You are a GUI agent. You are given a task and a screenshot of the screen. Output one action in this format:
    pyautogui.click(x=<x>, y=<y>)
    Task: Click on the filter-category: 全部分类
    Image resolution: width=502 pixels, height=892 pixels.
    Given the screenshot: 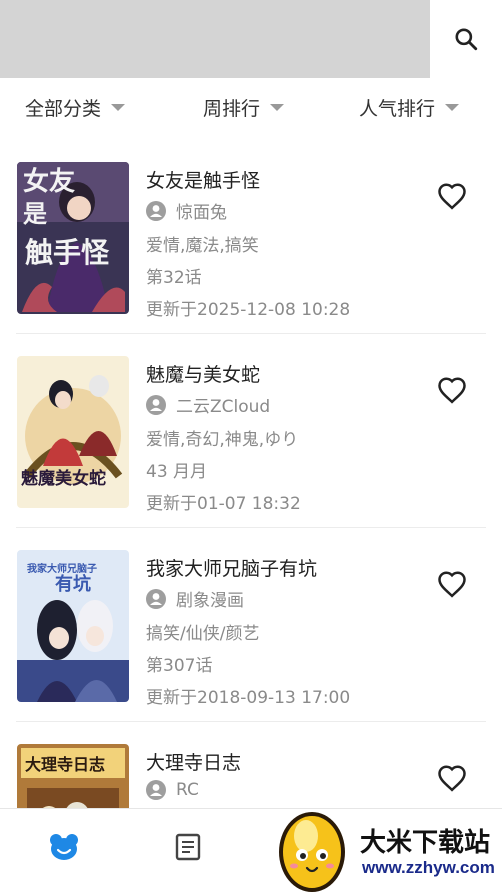 What is the action you would take?
    pyautogui.click(x=75, y=107)
    